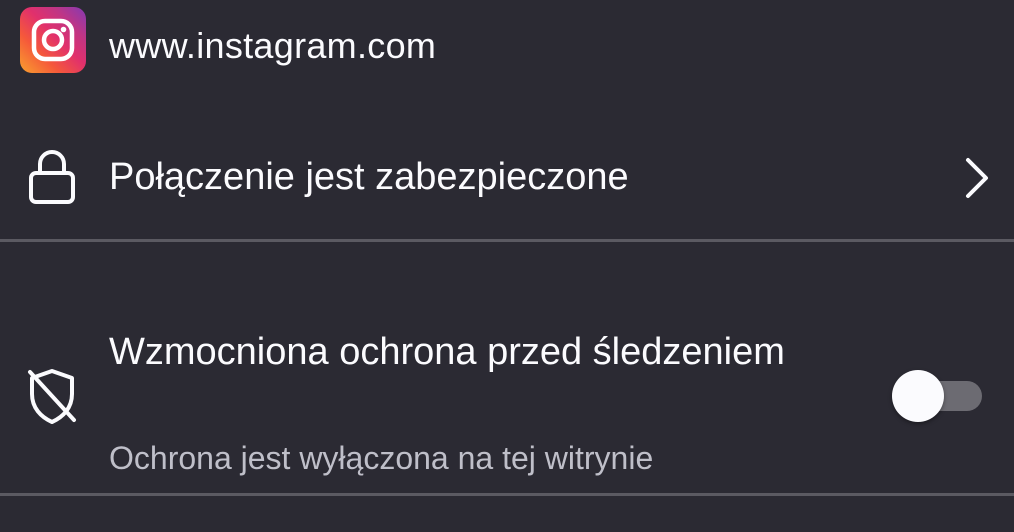 This screenshot has height=532, width=1014. Describe the element at coordinates (53, 40) in the screenshot. I see `instagram-icon` at that location.